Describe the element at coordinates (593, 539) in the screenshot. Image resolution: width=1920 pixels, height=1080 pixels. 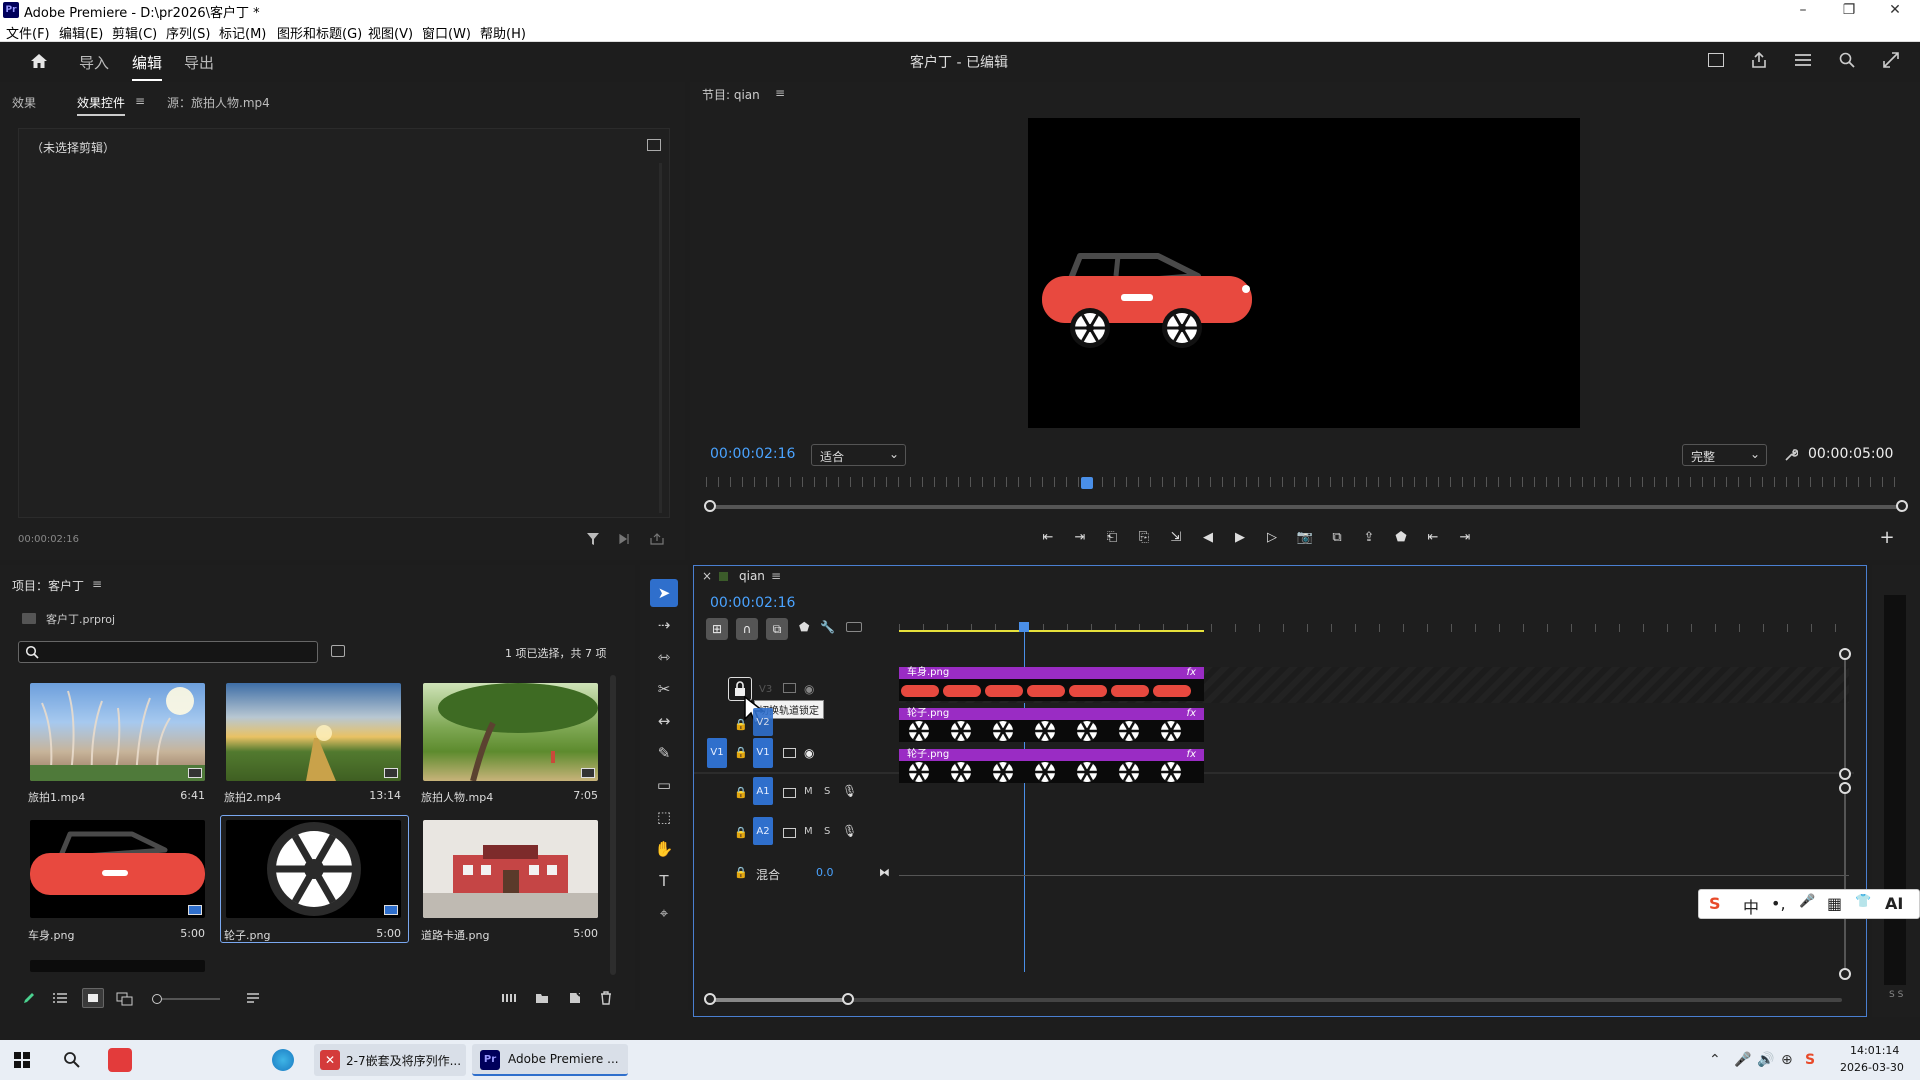
I see `filter-icon` at that location.